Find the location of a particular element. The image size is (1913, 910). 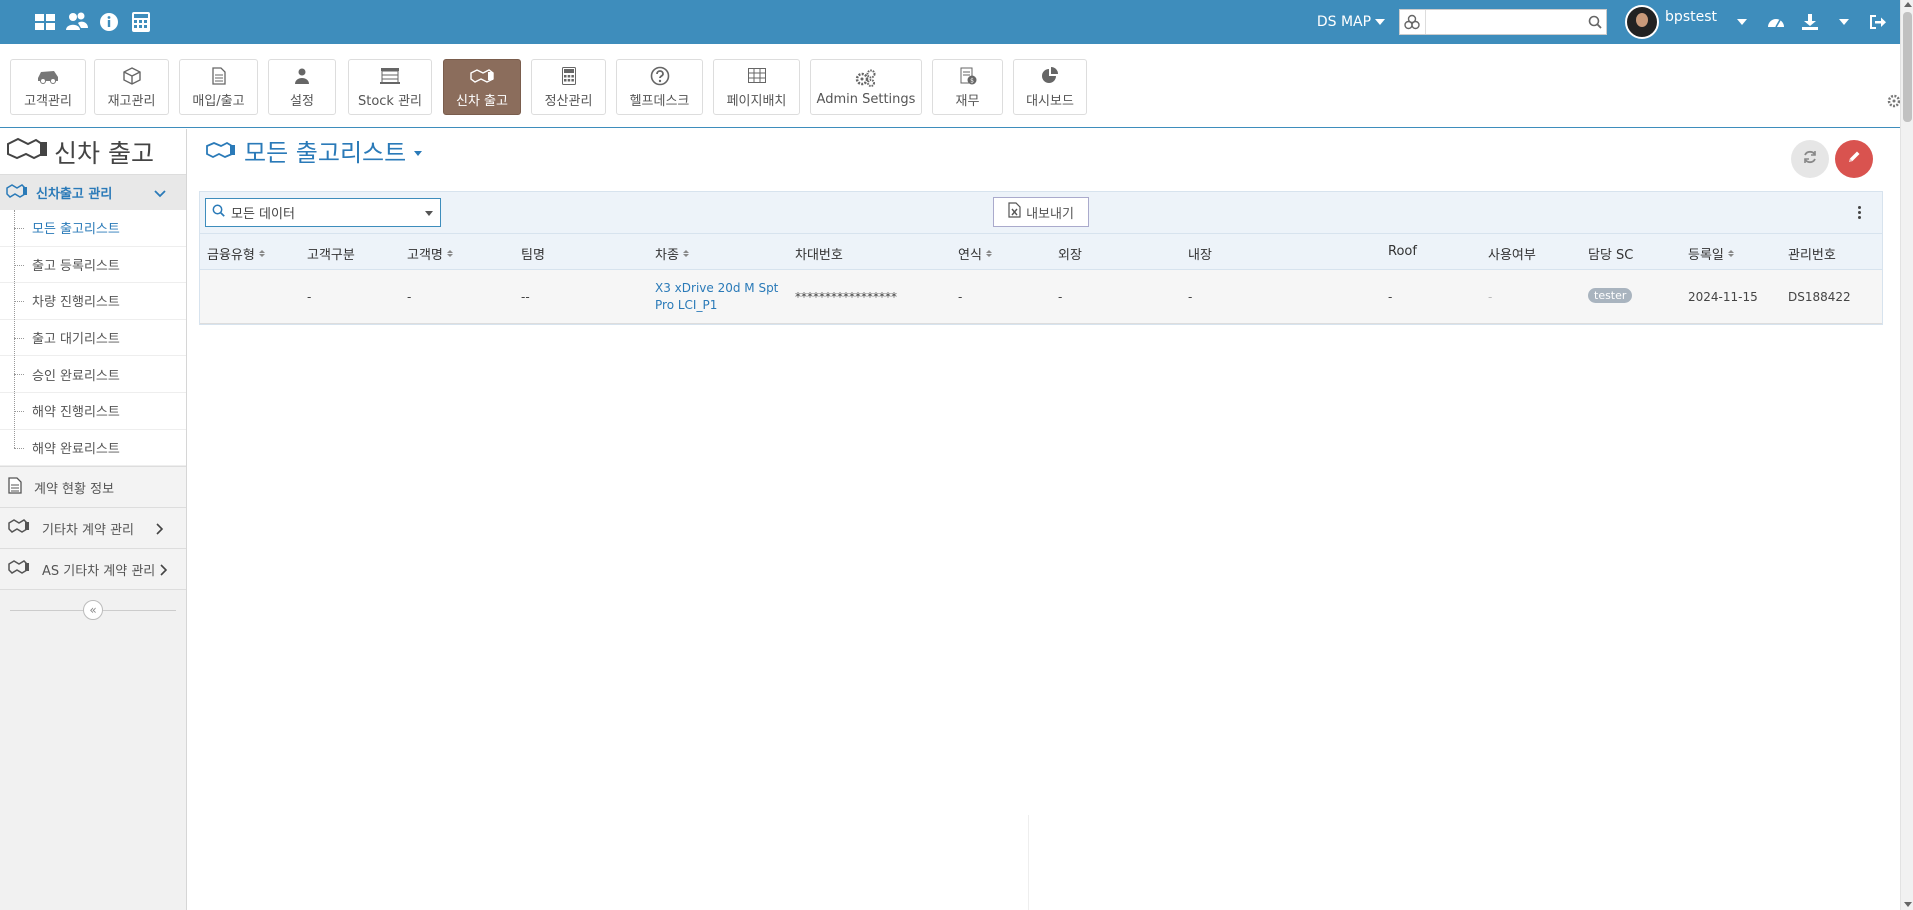

edit-button is located at coordinates (1854, 159).